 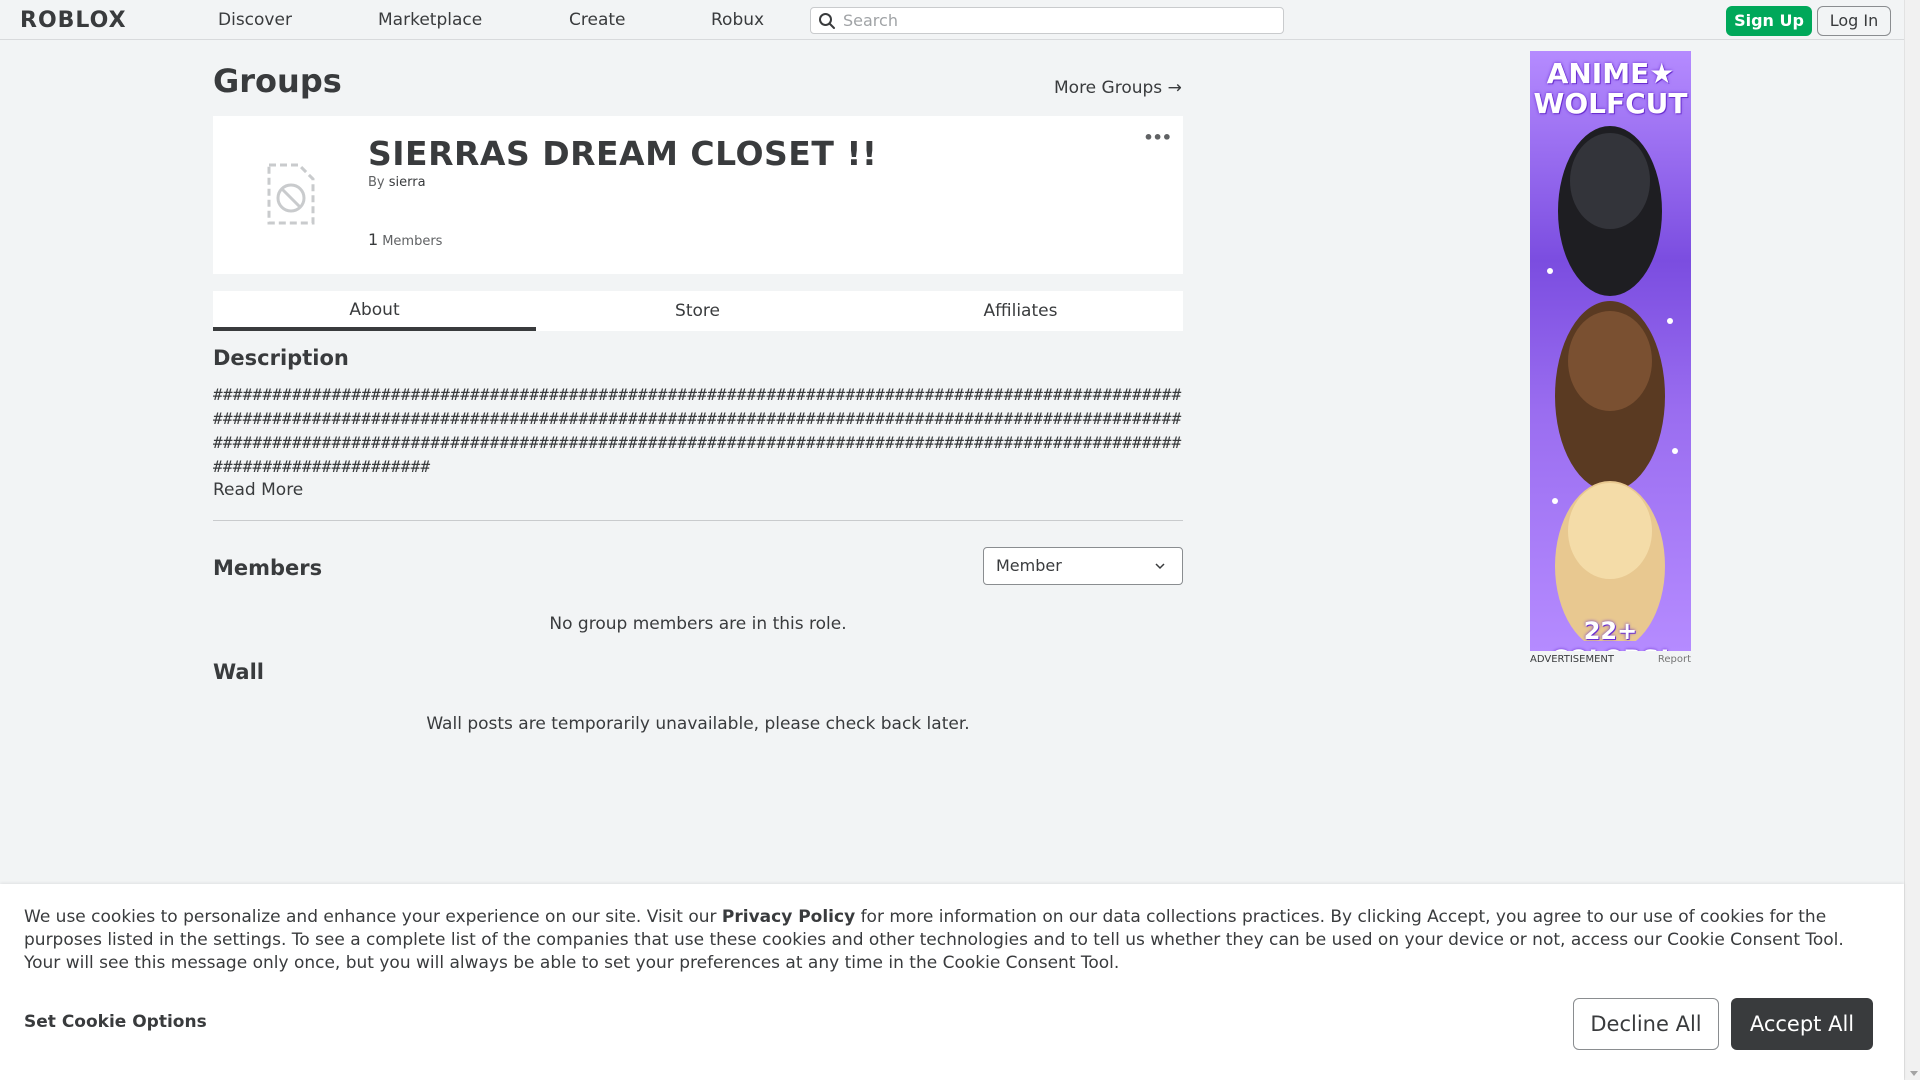 What do you see at coordinates (597, 20) in the screenshot?
I see `nav-create: Create` at bounding box center [597, 20].